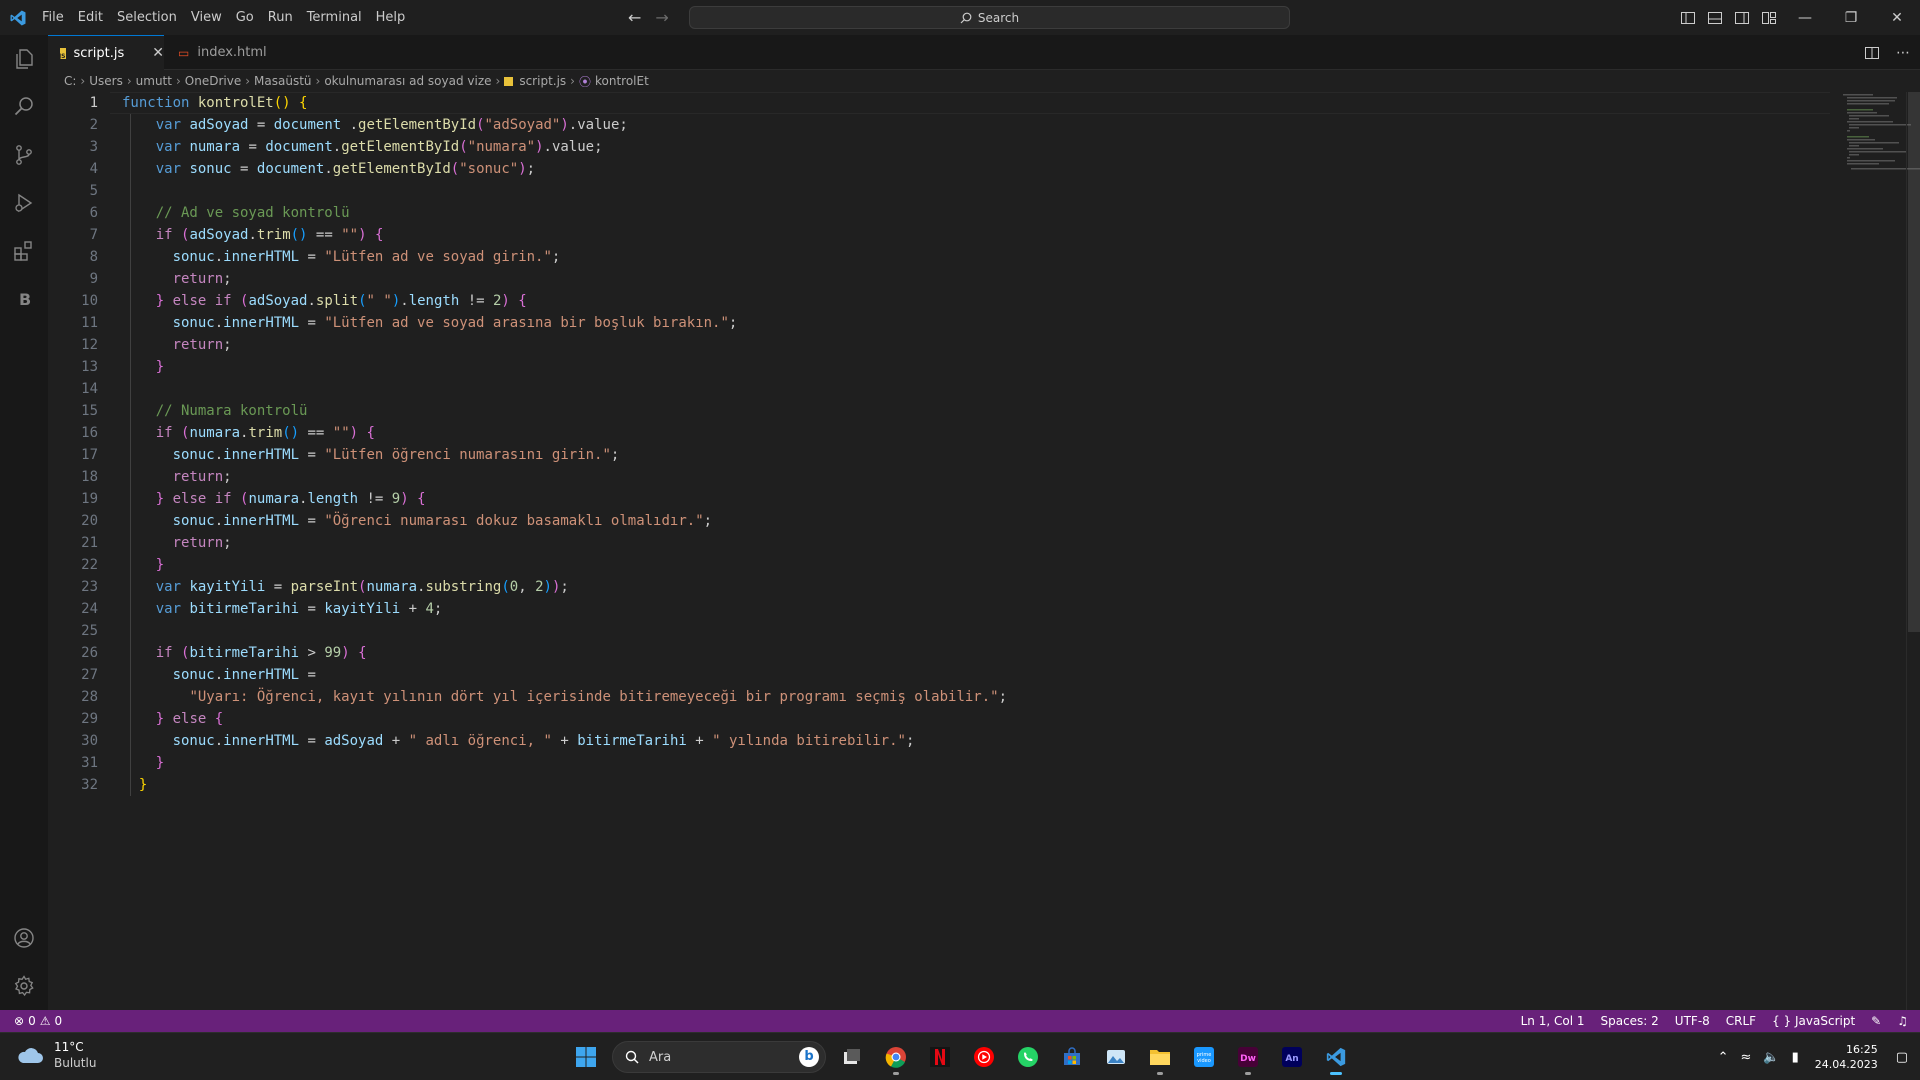 Image resolution: width=1920 pixels, height=1080 pixels. I want to click on code-line: if (bitirmeTarihi > 99) {, so click(564, 653).